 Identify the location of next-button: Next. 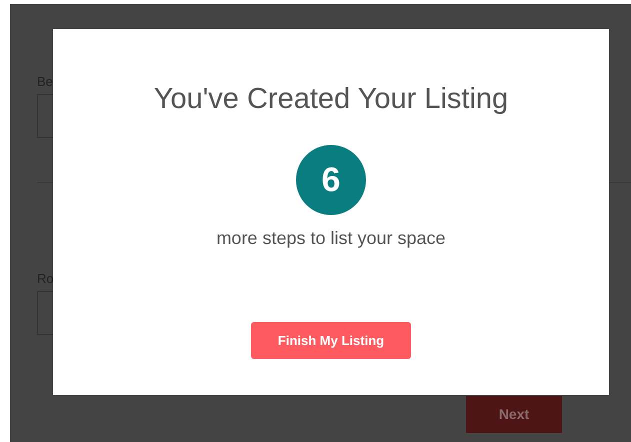
(514, 414).